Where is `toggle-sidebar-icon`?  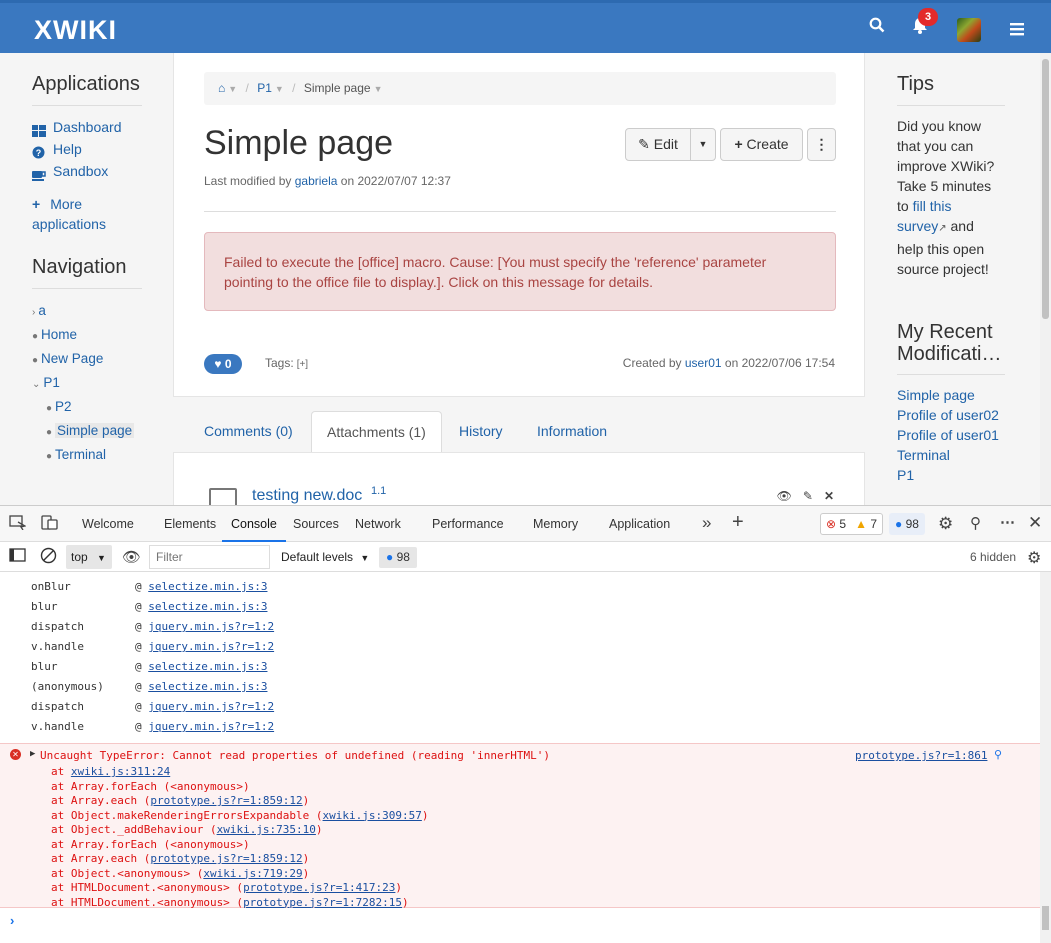 toggle-sidebar-icon is located at coordinates (17, 557).